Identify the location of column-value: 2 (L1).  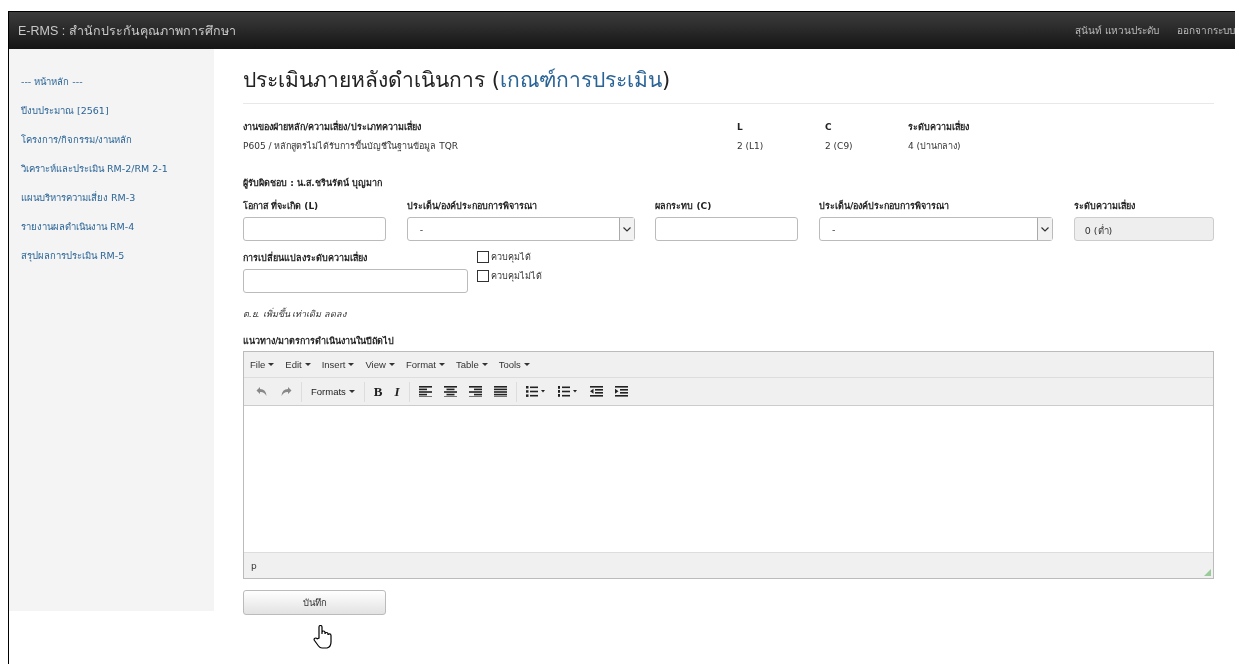
(751, 146).